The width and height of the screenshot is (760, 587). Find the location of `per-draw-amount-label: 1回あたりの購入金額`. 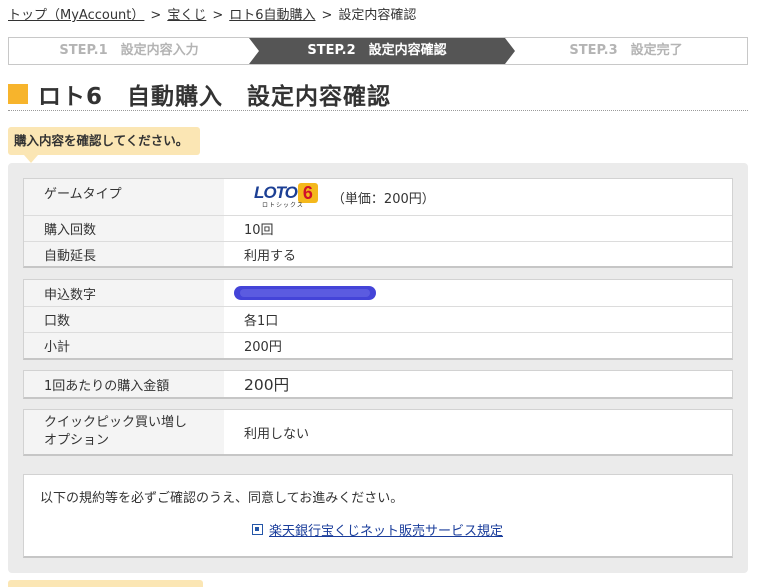

per-draw-amount-label: 1回あたりの購入金額 is located at coordinates (124, 384).